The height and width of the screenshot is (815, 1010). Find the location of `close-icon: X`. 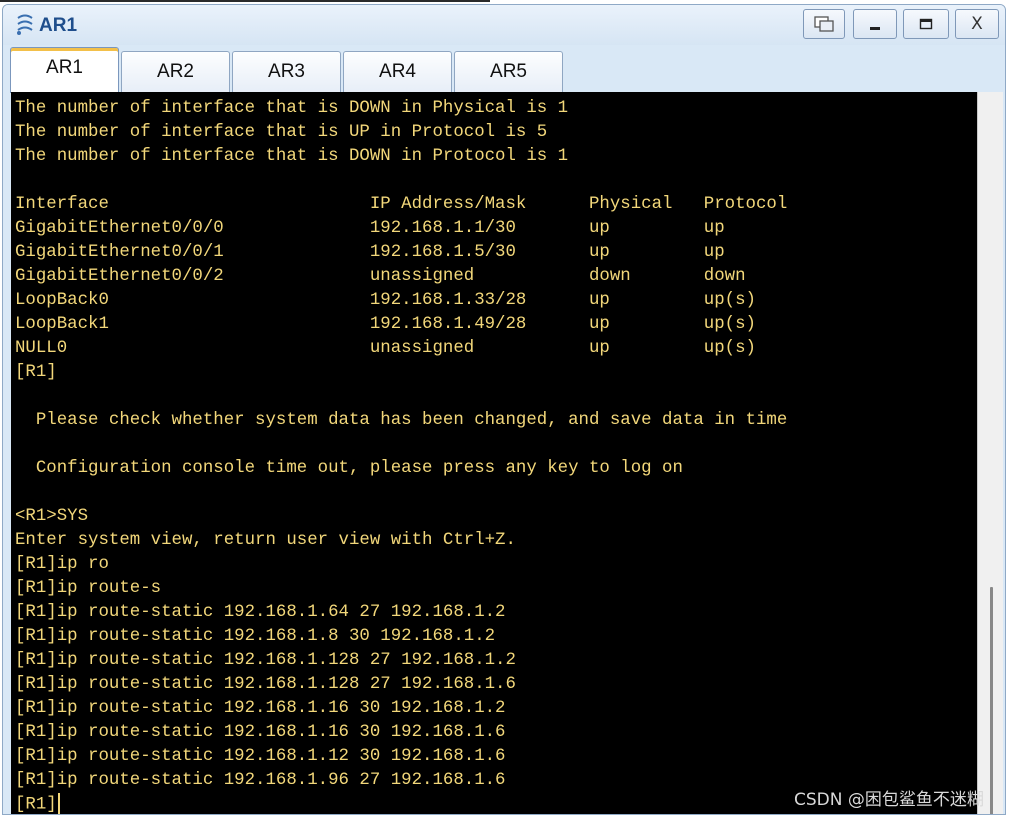

close-icon: X is located at coordinates (977, 24).